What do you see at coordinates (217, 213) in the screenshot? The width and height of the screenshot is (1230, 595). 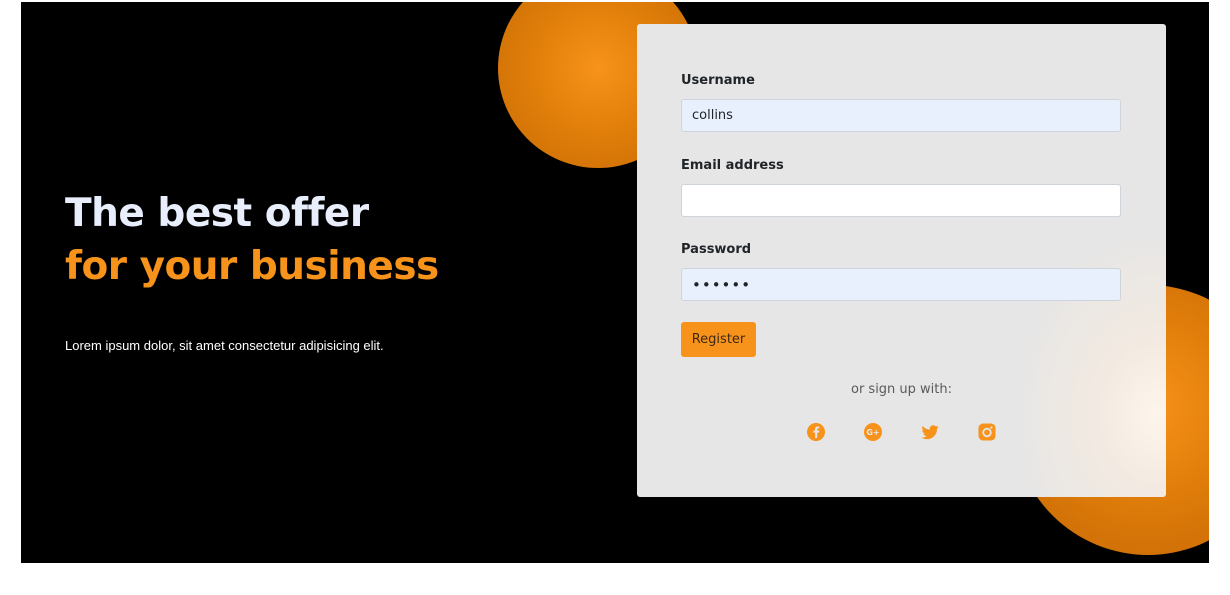 I see `headline-line-1: The best offer` at bounding box center [217, 213].